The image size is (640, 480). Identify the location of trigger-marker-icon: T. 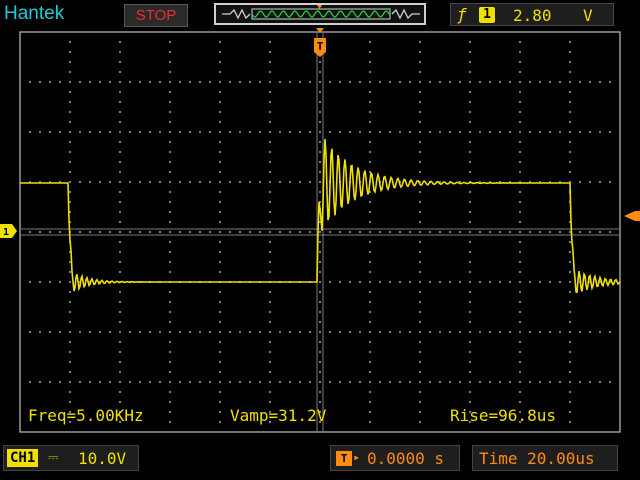
(320, 47).